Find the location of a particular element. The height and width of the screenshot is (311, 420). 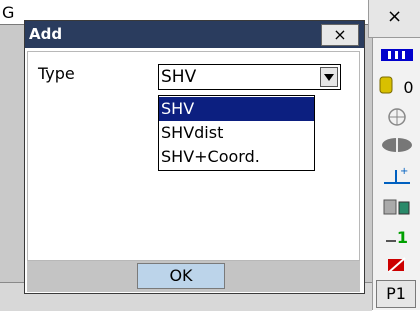

type-select-value: SHV is located at coordinates (179, 77).